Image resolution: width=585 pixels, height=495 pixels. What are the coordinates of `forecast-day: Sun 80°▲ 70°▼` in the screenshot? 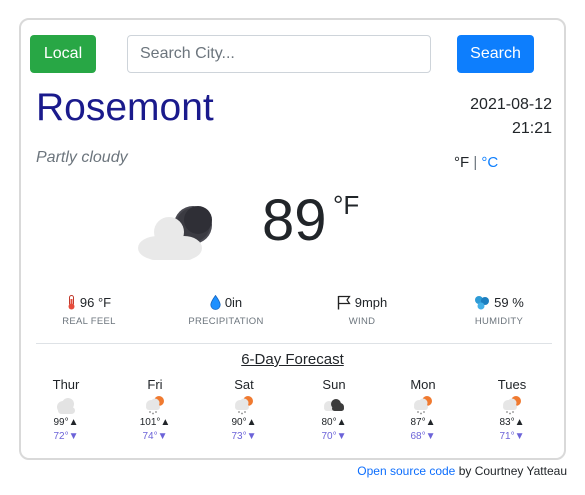 It's located at (334, 409).